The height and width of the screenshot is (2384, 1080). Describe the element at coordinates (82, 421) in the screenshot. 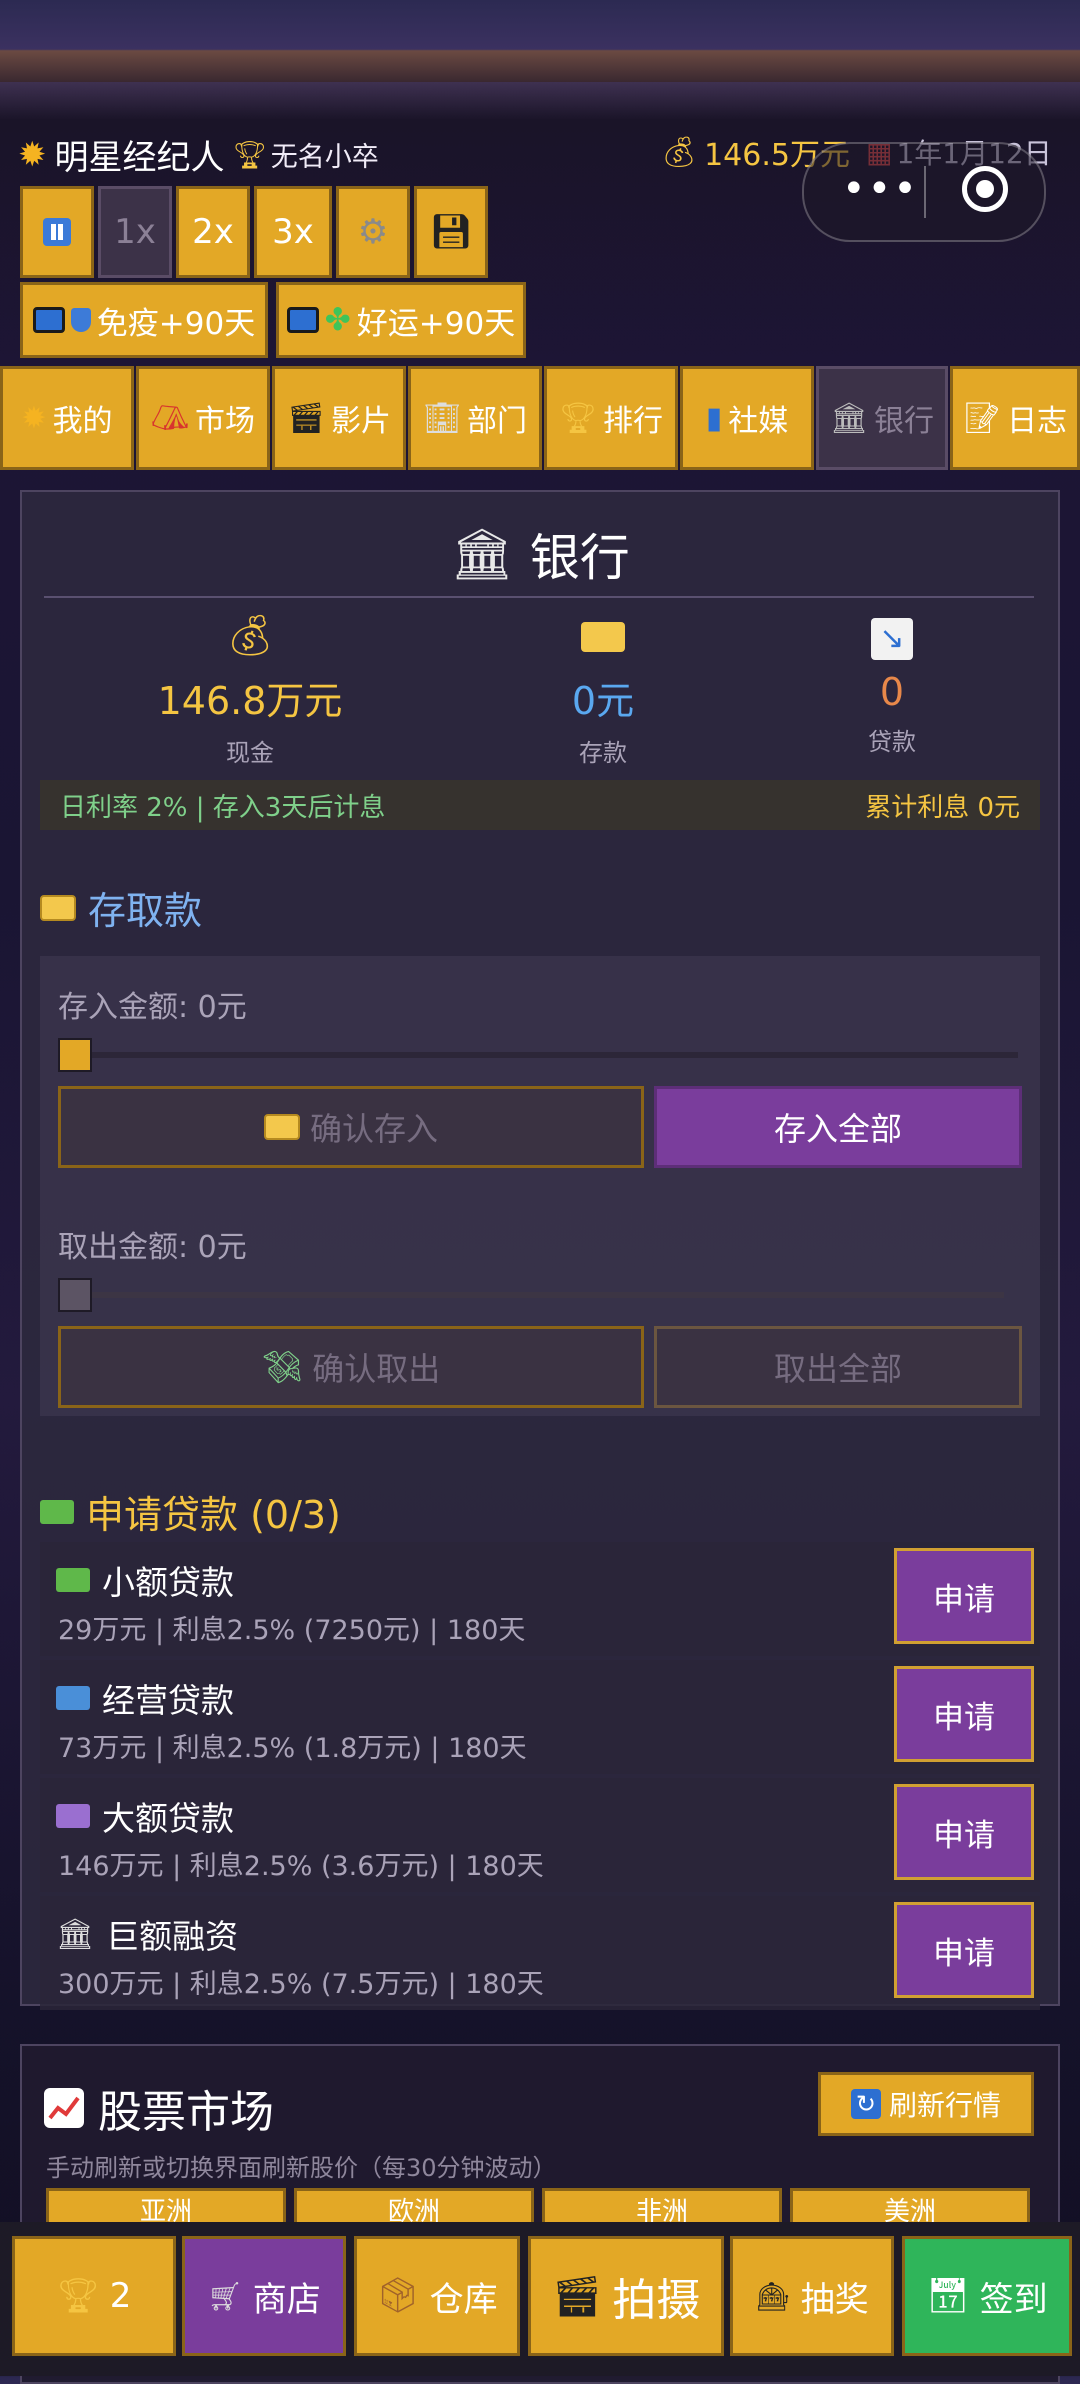

I see `tab-mine-label: 我的` at that location.